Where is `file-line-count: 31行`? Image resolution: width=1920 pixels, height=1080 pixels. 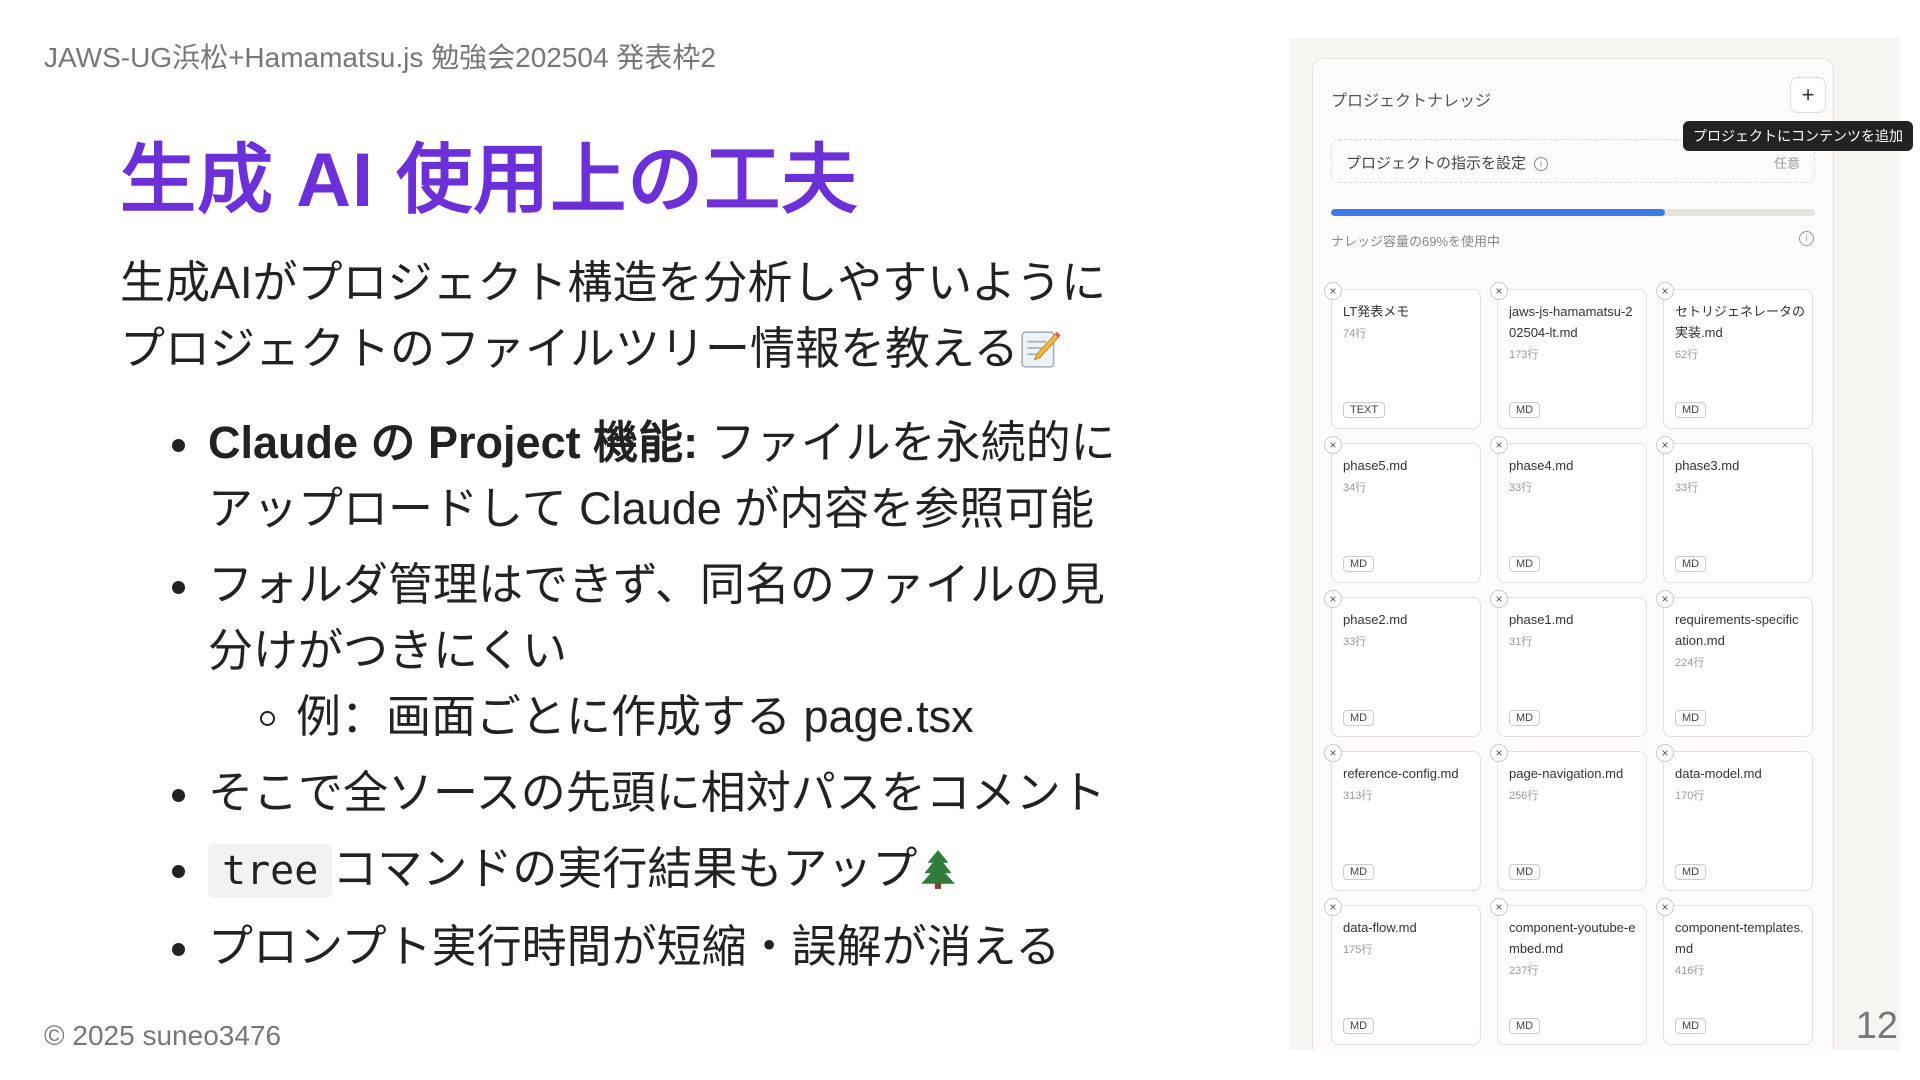
file-line-count: 31行 is located at coordinates (1521, 642).